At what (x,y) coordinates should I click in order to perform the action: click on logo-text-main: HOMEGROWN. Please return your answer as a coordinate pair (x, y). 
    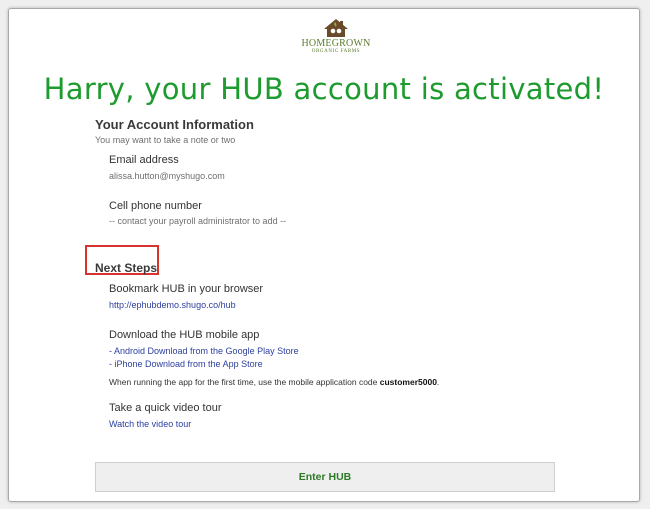
    Looking at the image, I should click on (336, 43).